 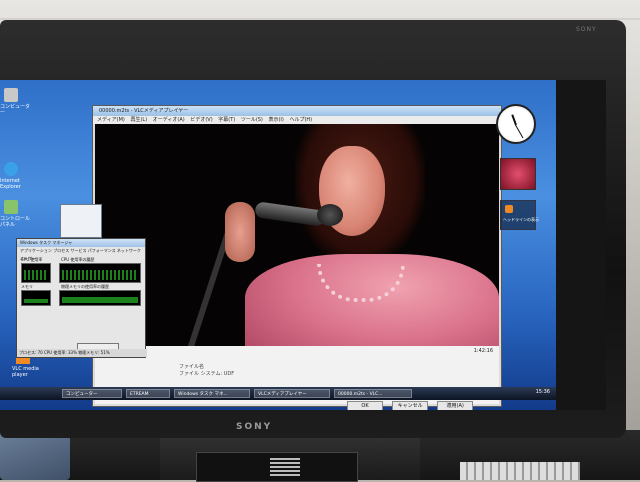 I want to click on file-info: ファイル名 ファイル システム: UDF, so click(x=206, y=371).